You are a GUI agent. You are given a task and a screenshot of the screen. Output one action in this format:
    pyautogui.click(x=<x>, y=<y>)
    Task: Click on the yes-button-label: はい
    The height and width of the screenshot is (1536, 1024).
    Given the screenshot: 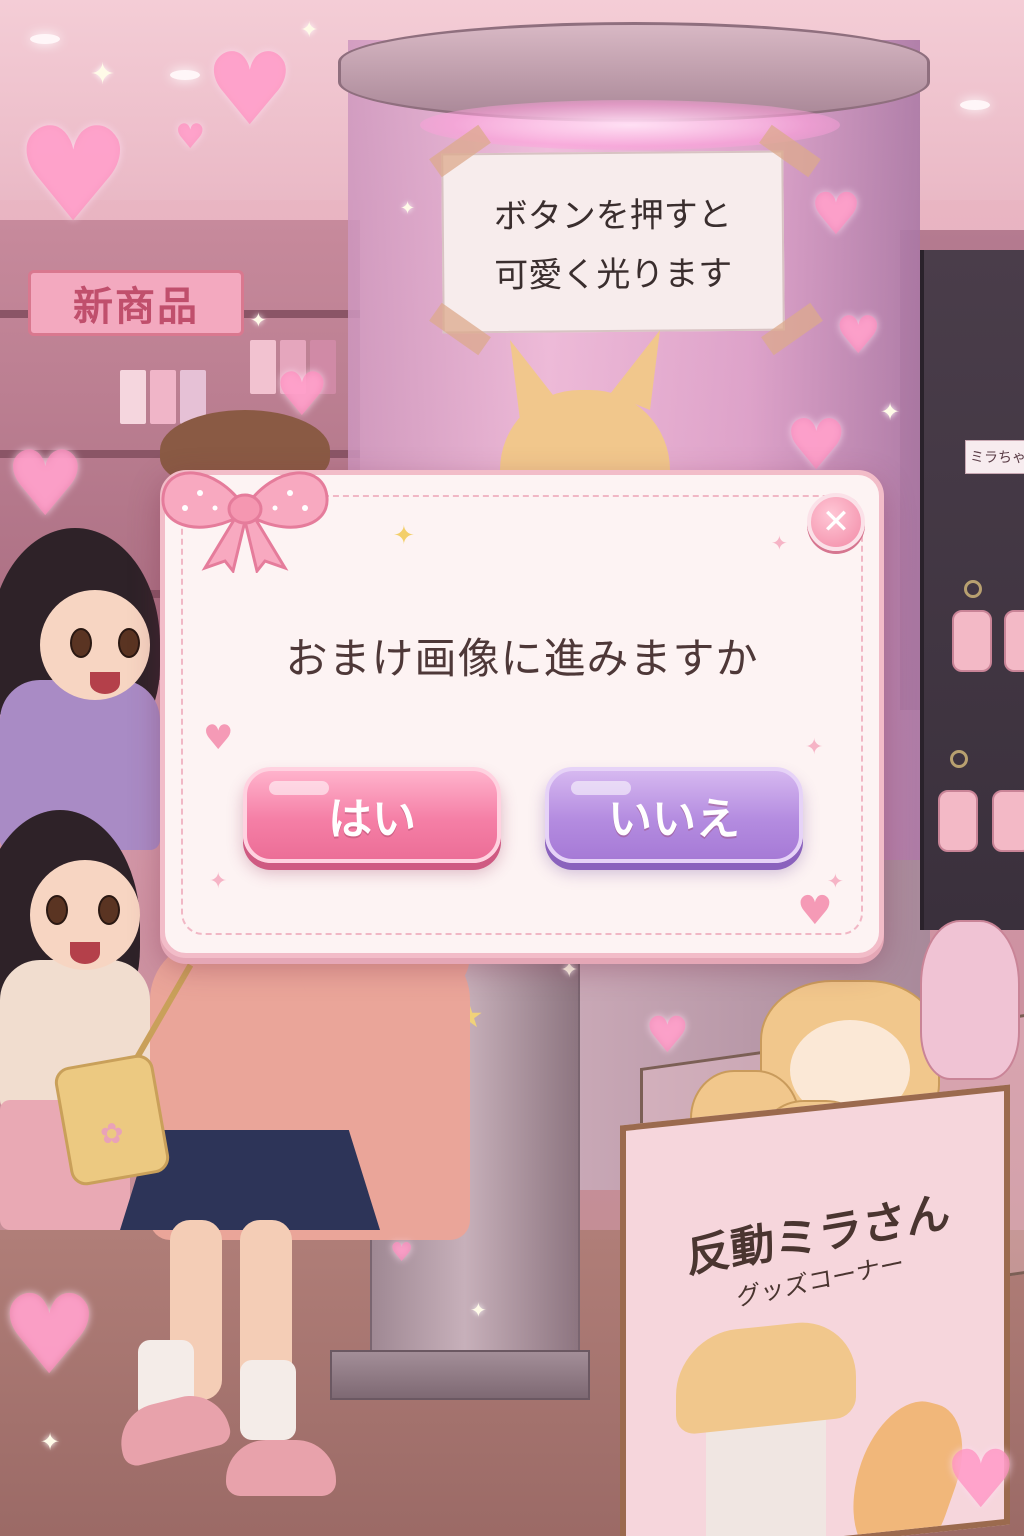 What is the action you would take?
    pyautogui.click(x=372, y=819)
    